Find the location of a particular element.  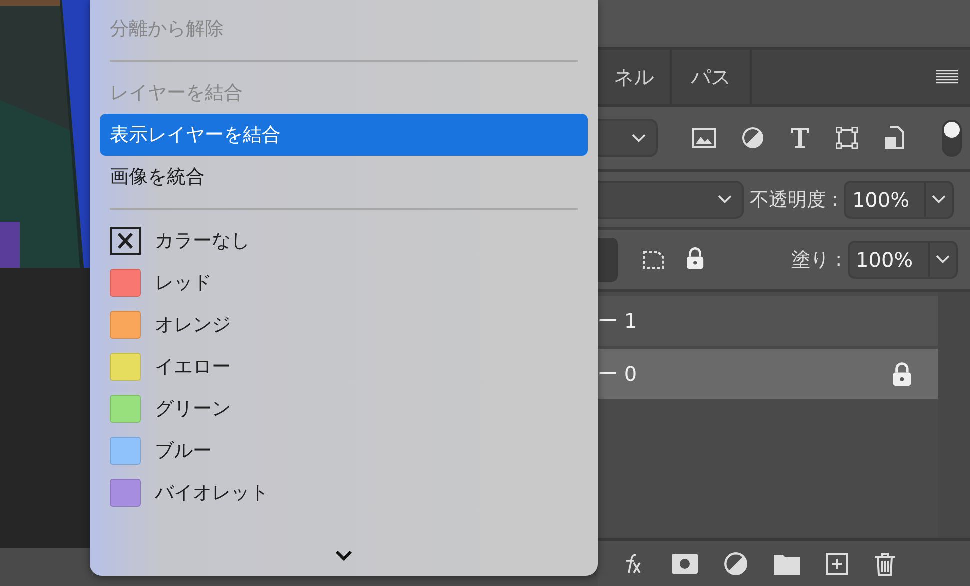

menu-item: オレンジ is located at coordinates (193, 325).